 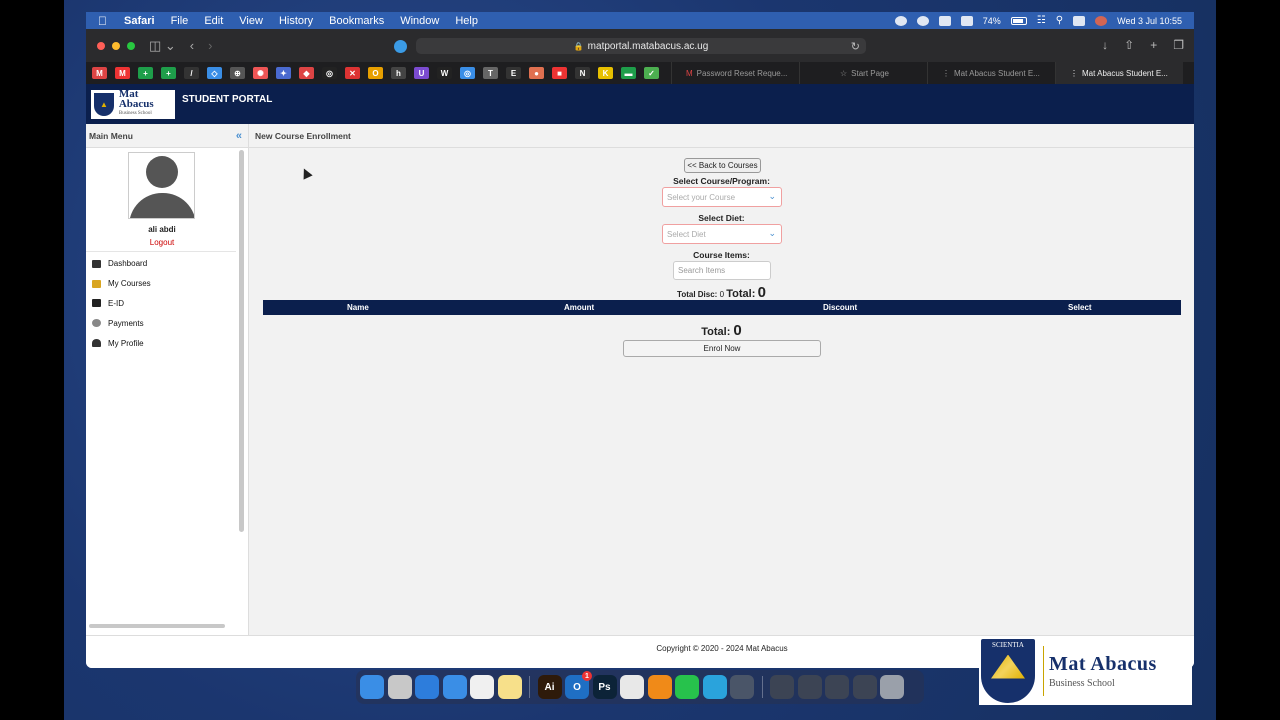 What do you see at coordinates (239, 136) in the screenshot?
I see `collapse-sidebar-icon: «` at bounding box center [239, 136].